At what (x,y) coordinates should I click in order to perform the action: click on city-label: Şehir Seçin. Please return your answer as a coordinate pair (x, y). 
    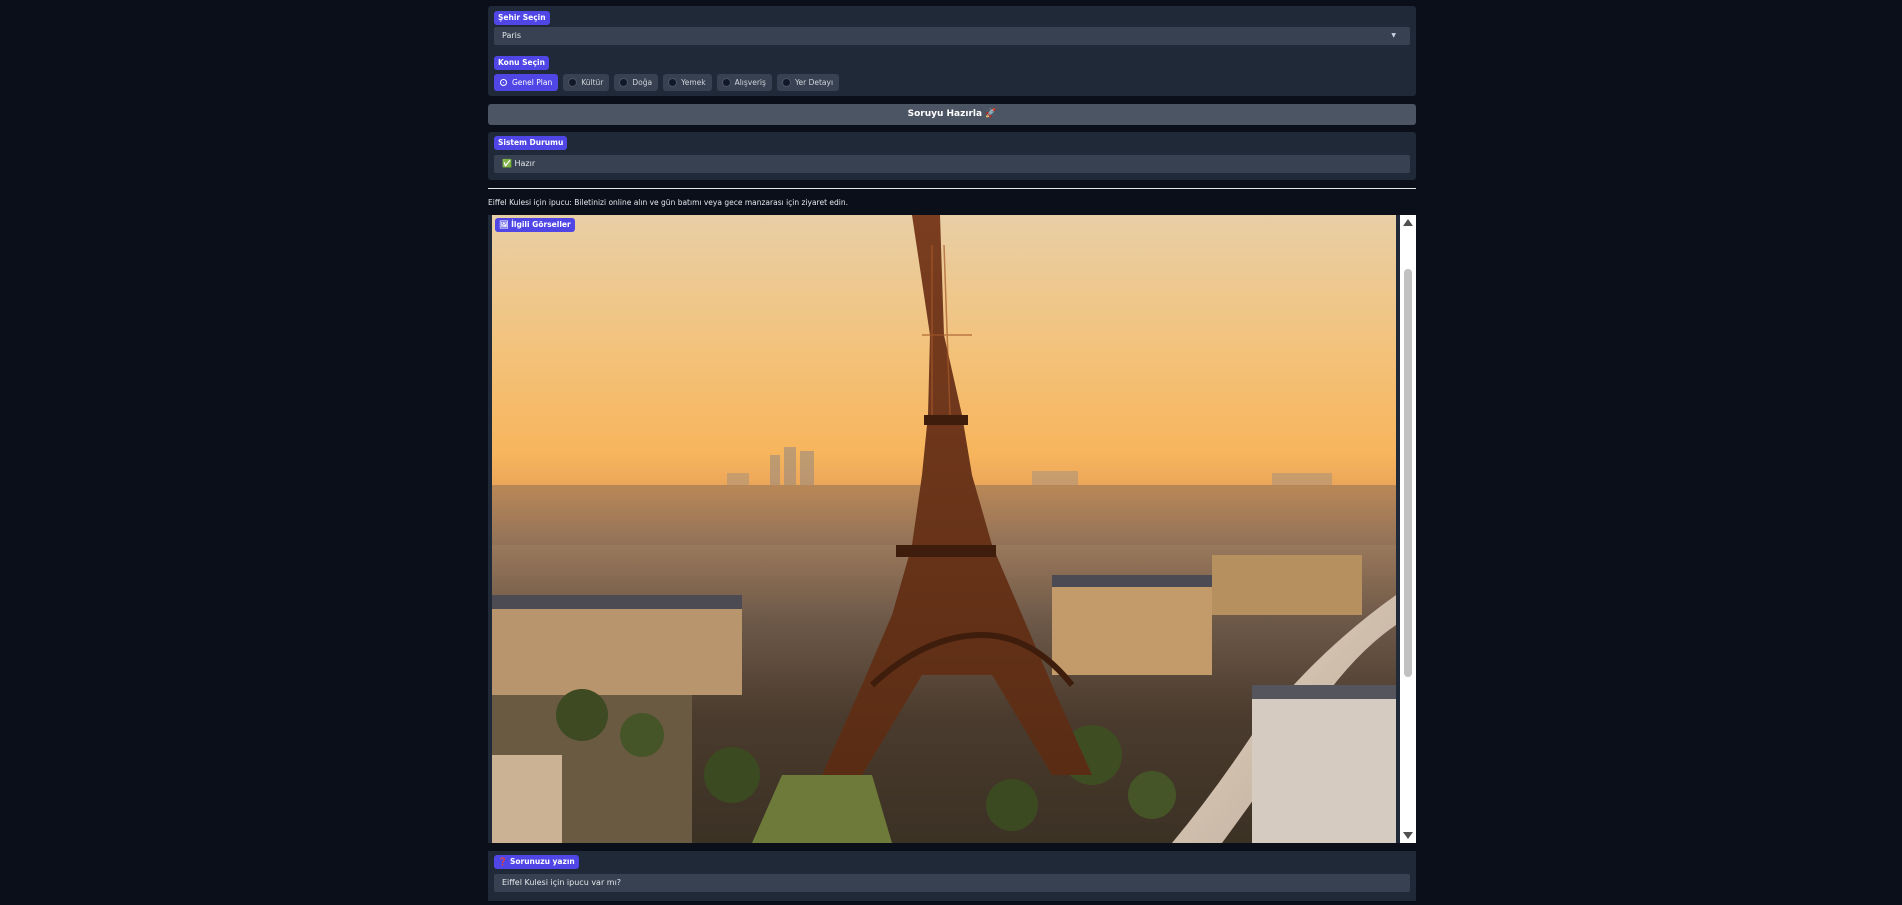
    Looking at the image, I should click on (522, 18).